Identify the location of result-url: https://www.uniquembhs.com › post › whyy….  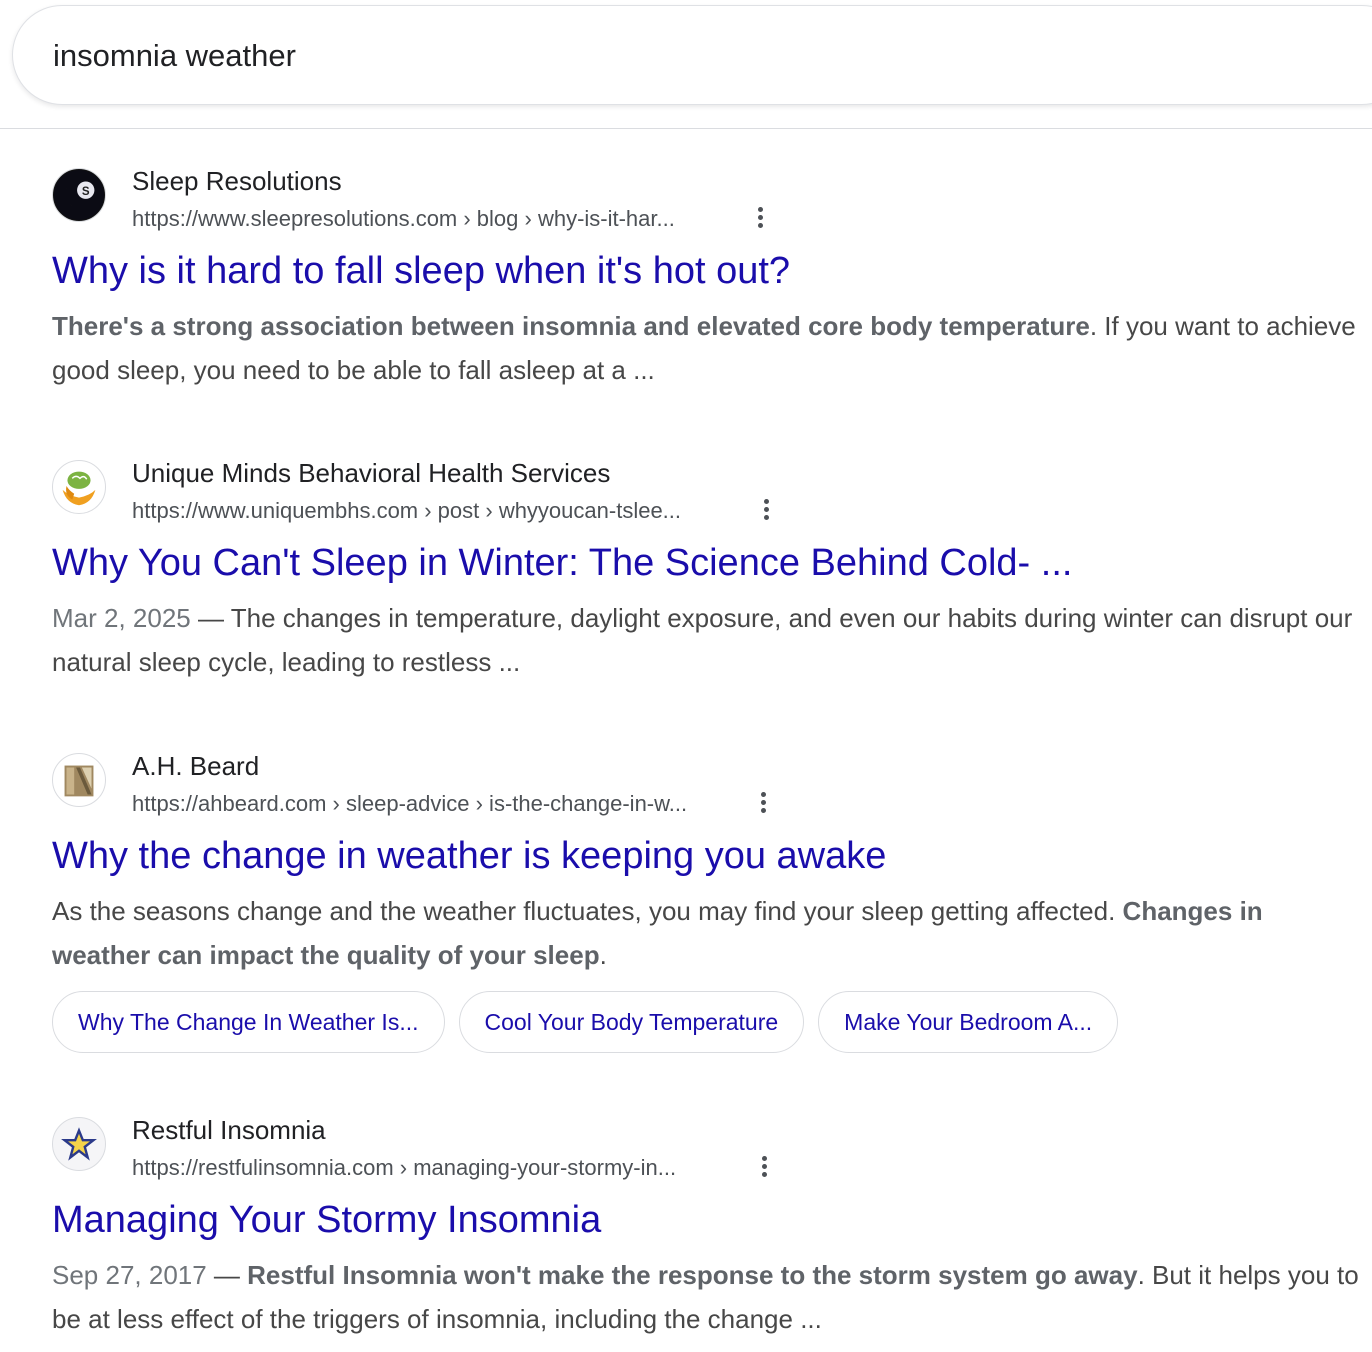
(406, 511).